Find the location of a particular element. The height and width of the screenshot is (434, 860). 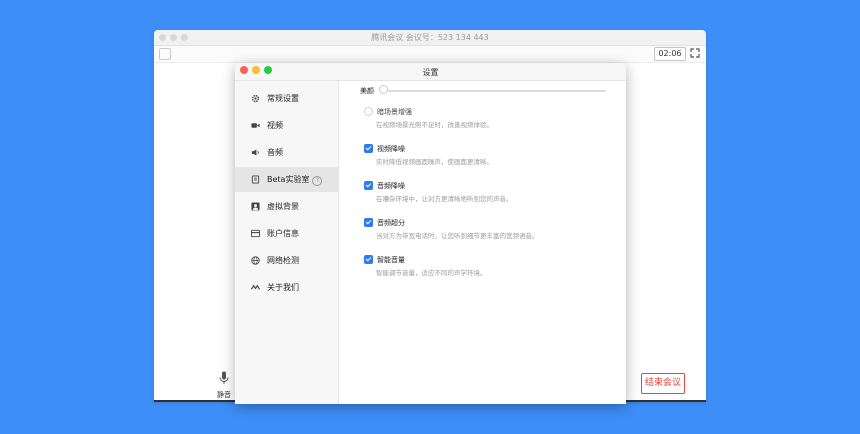

option-desc: 当对方为带宽电话时，让您听到细节更丰富的宽频语音。 is located at coordinates (457, 236).